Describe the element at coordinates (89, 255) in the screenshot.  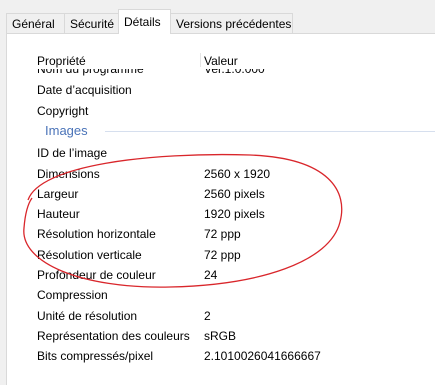
I see `property-name: Résolution verticale` at that location.